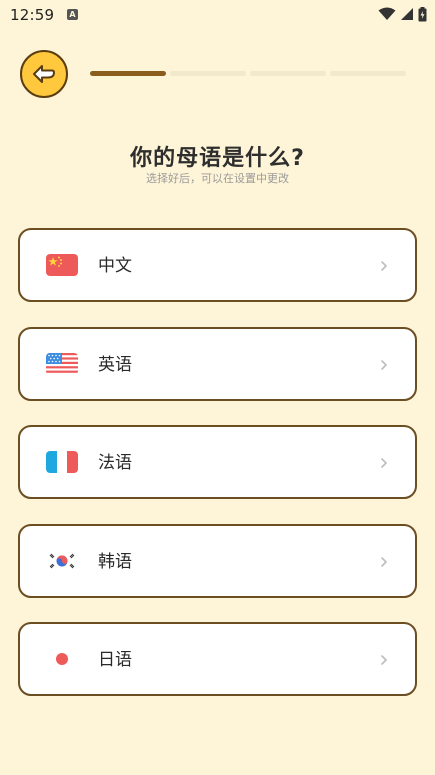 This screenshot has width=435, height=775. I want to click on status-icons, so click(402, 14).